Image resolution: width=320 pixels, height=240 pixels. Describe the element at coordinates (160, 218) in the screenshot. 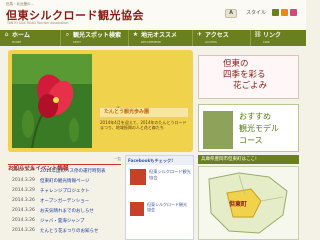

I see `facebook-post: 但東シルクロード観光協会` at that location.